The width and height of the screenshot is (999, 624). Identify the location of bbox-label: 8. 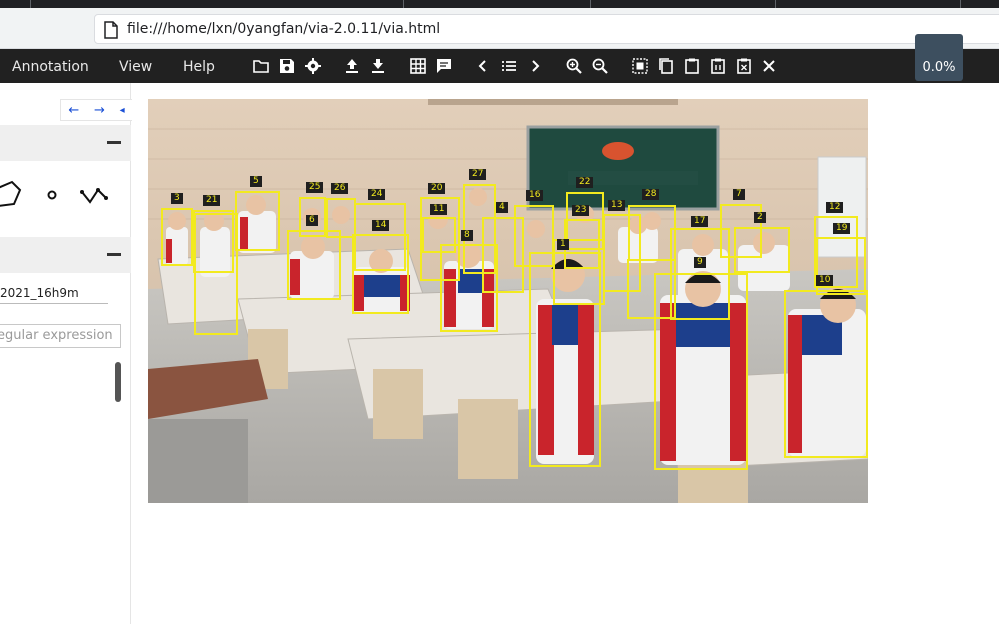
(467, 235).